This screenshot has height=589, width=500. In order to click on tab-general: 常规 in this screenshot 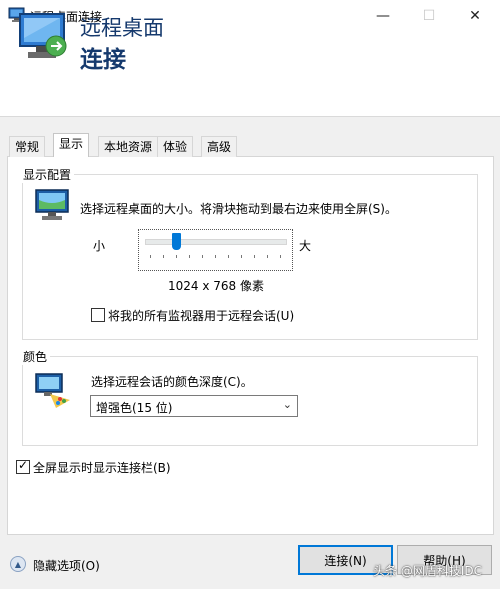, I will do `click(27, 146)`.